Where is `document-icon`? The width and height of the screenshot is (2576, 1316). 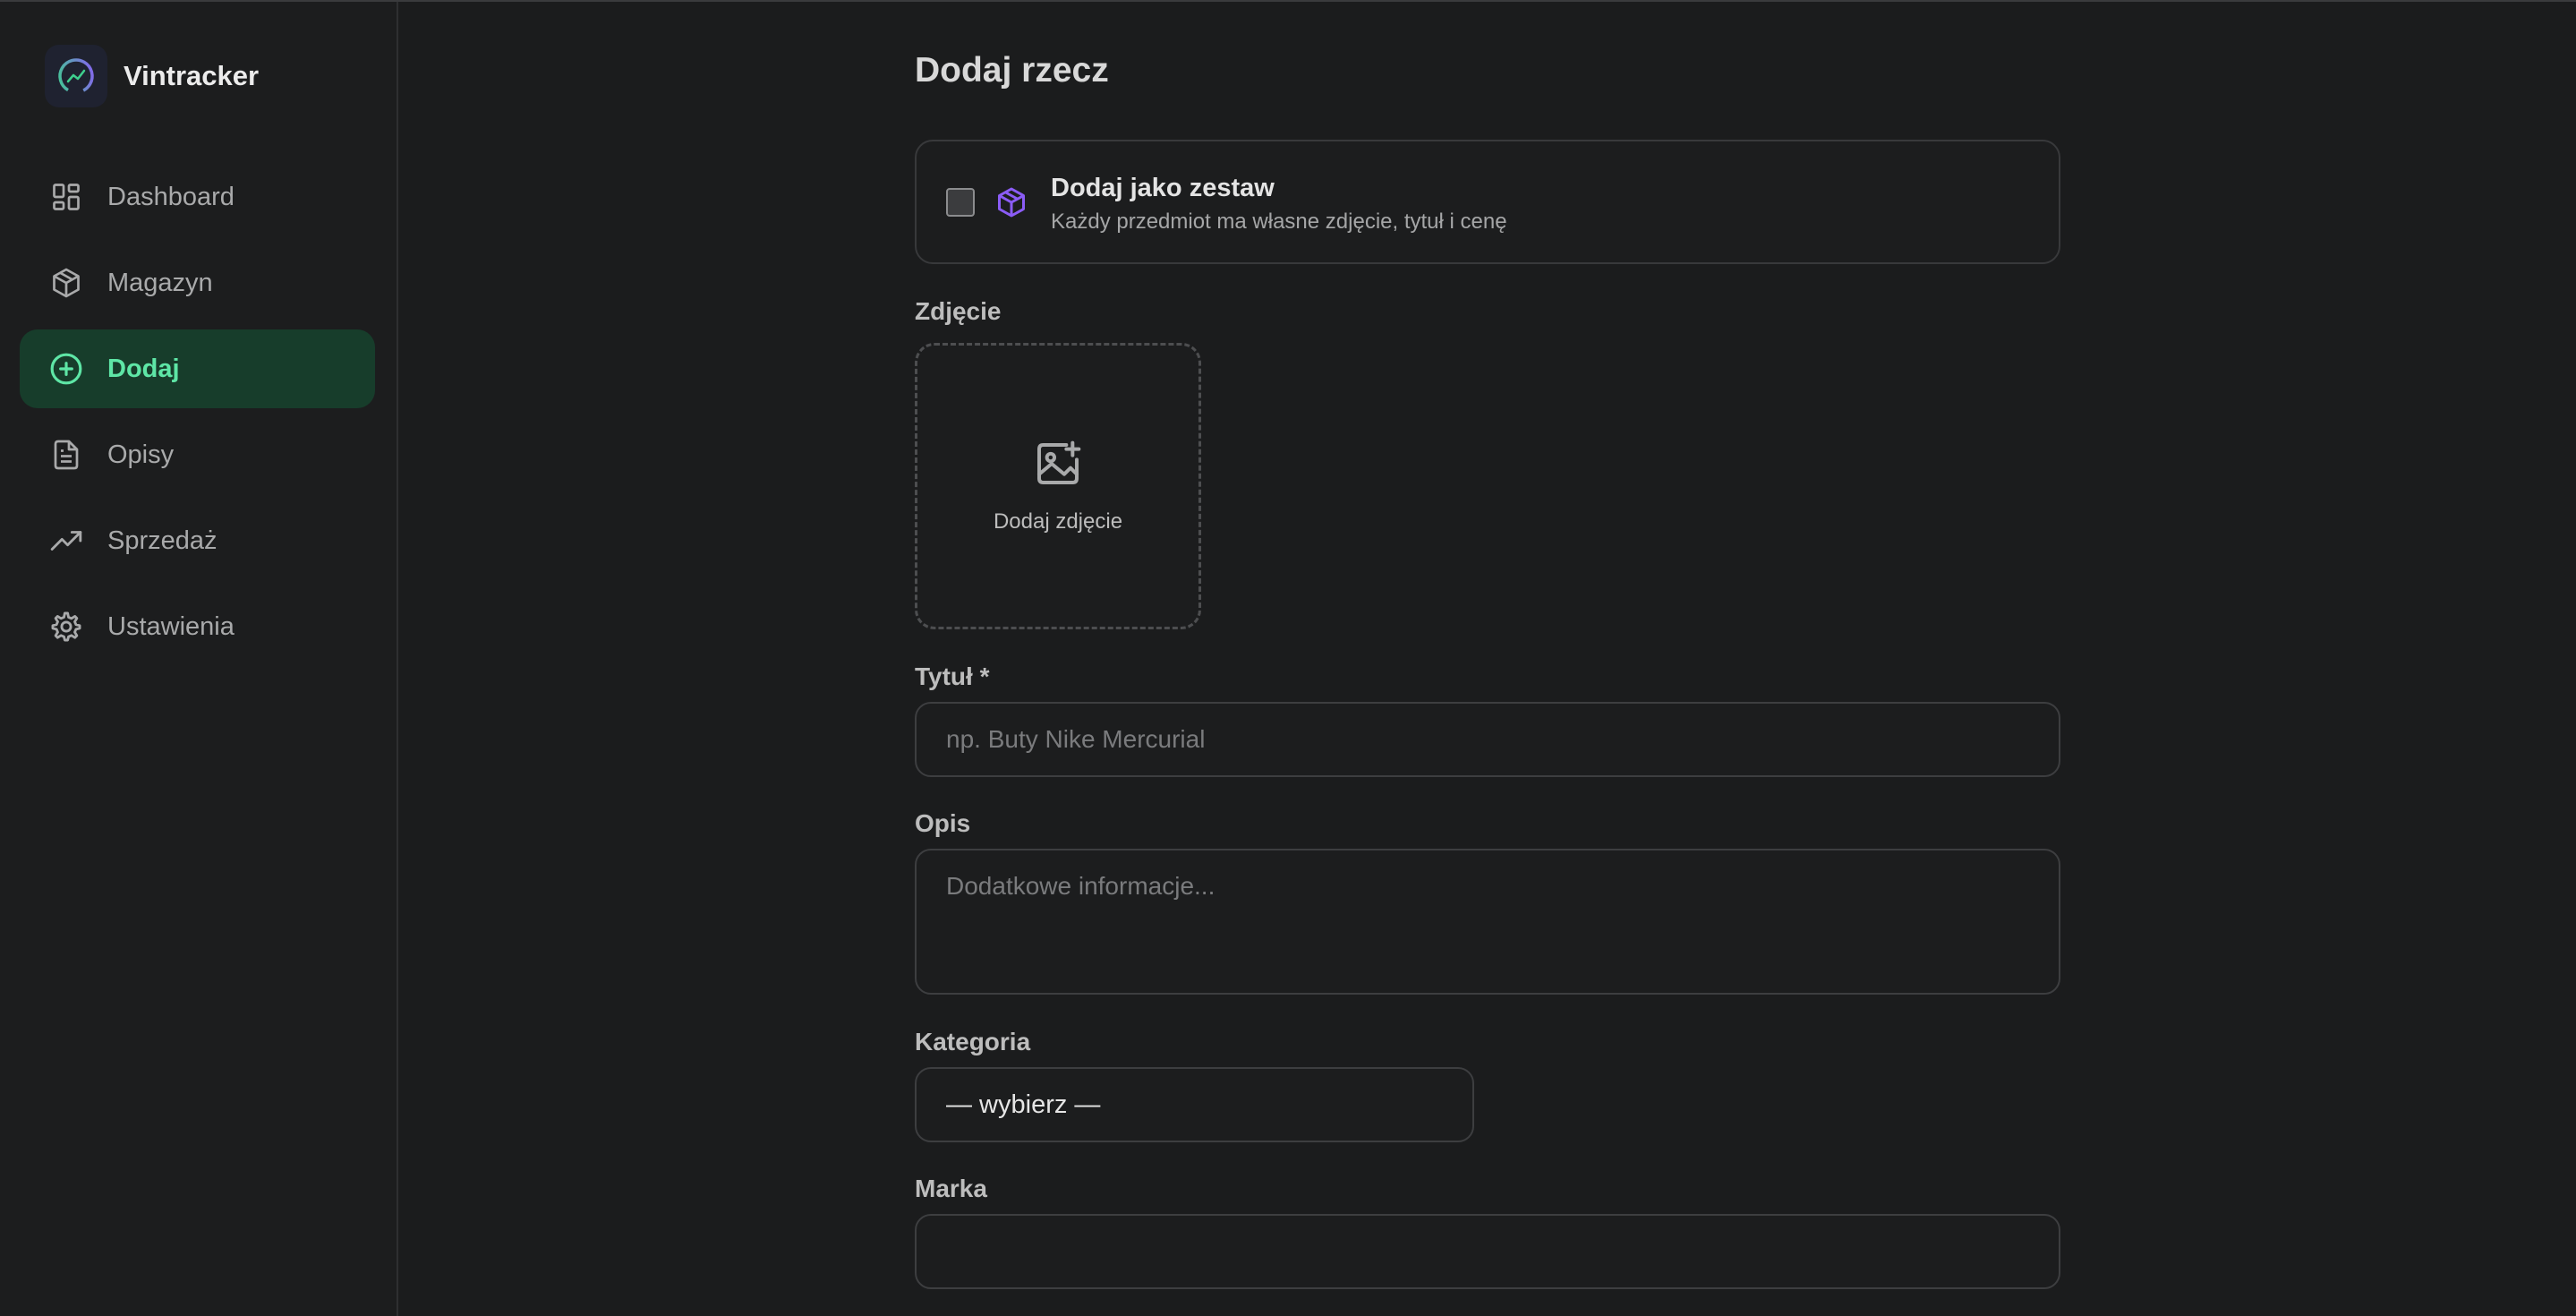 document-icon is located at coordinates (66, 455).